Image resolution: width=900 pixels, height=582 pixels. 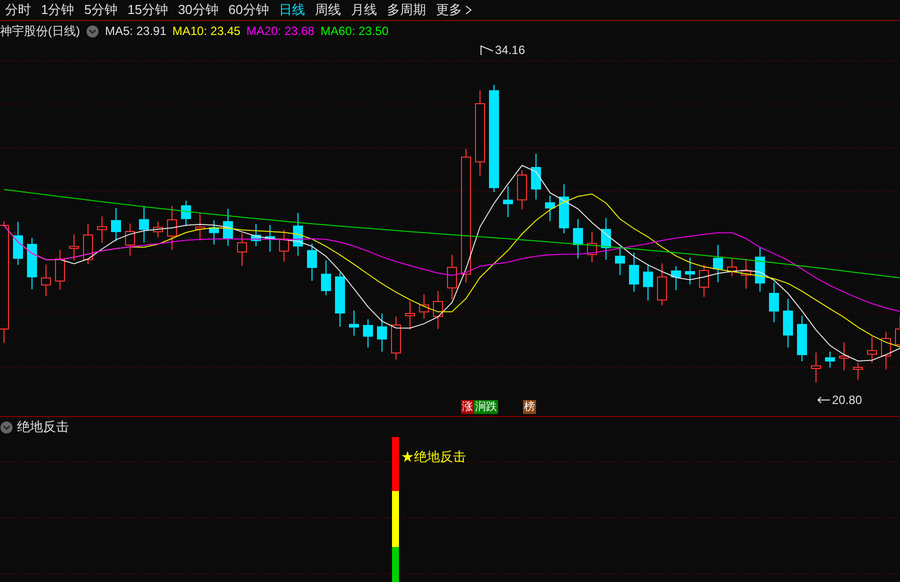 What do you see at coordinates (206, 31) in the screenshot?
I see `moving-average-value: MA10: 23.45` at bounding box center [206, 31].